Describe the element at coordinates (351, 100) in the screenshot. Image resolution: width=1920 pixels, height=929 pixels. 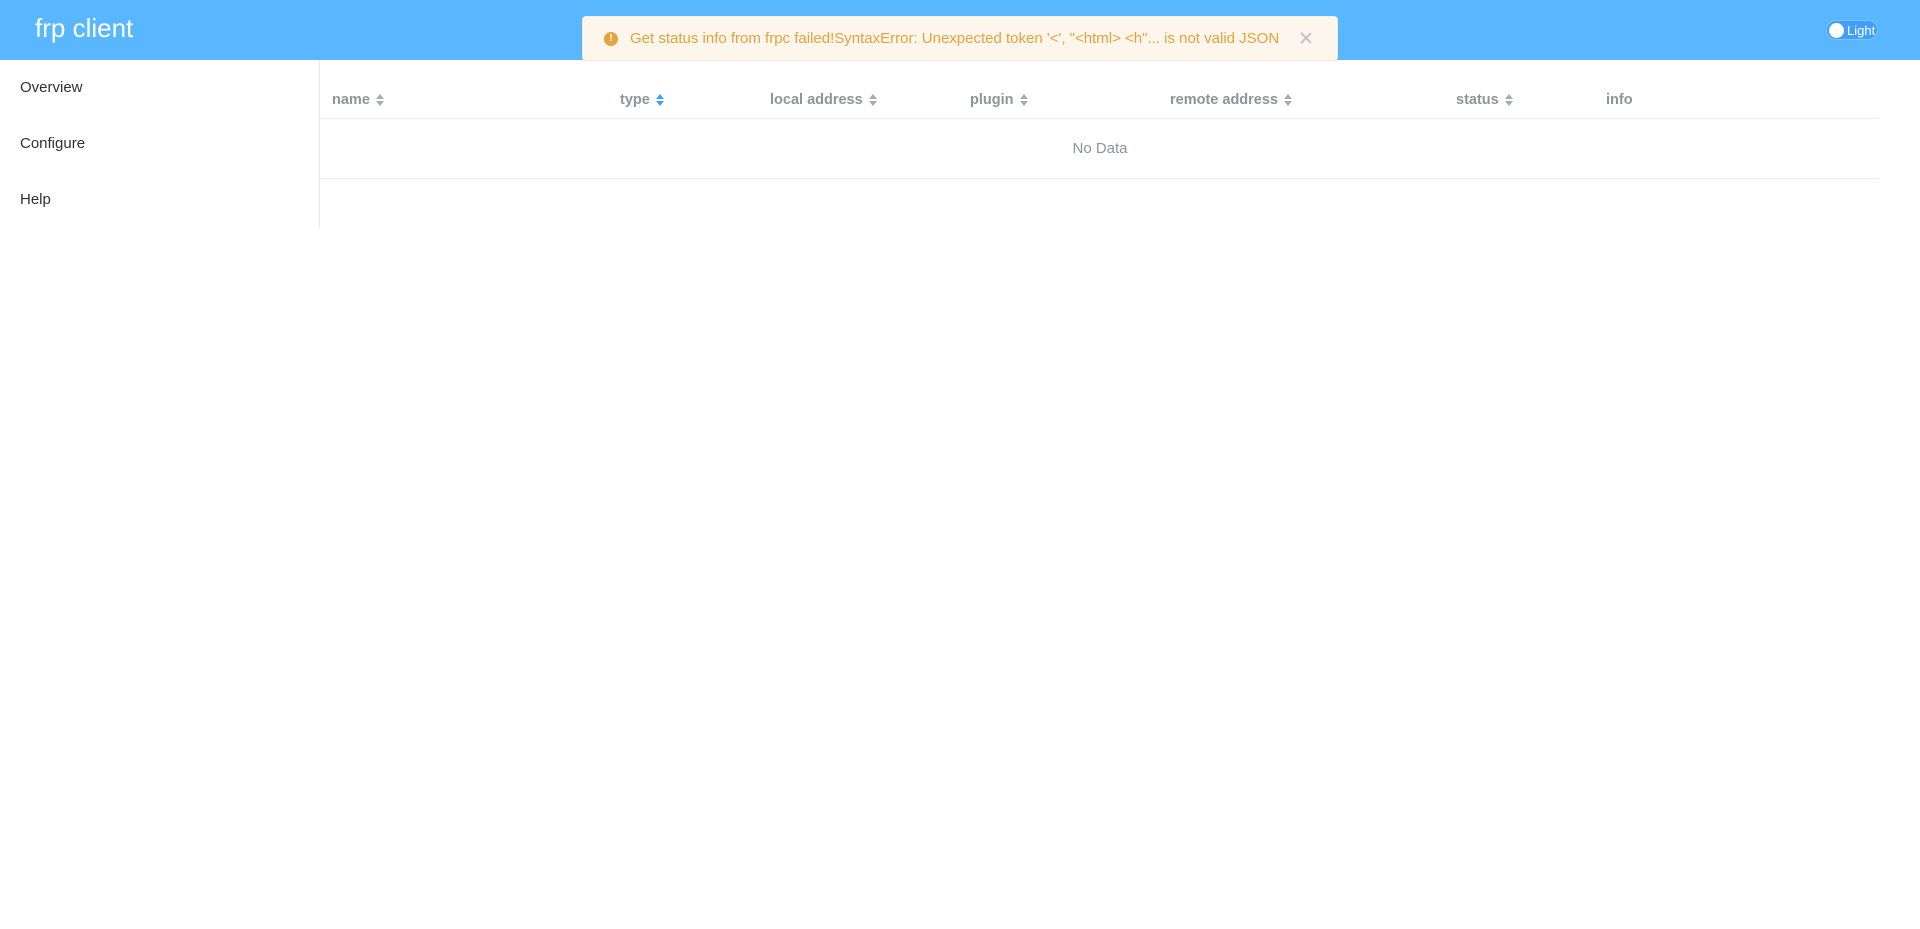
I see `column-label: name` at that location.